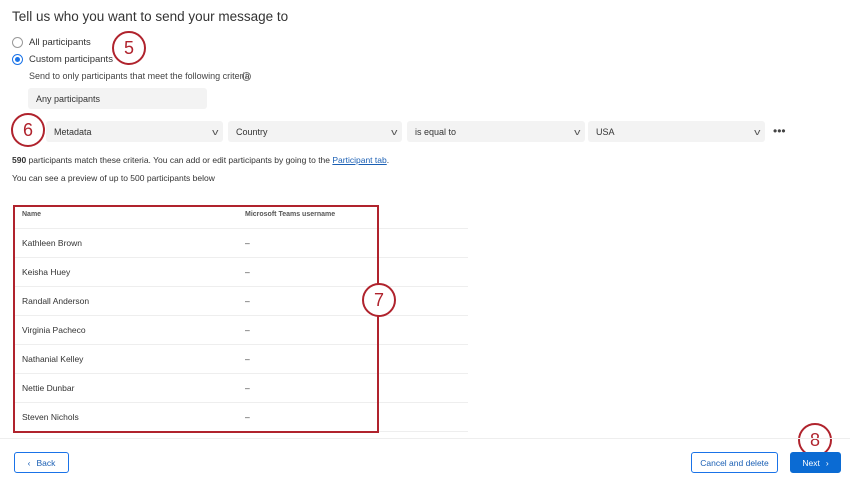 Image resolution: width=850 pixels, height=485 pixels. What do you see at coordinates (46, 462) in the screenshot?
I see `back-label: Back` at bounding box center [46, 462].